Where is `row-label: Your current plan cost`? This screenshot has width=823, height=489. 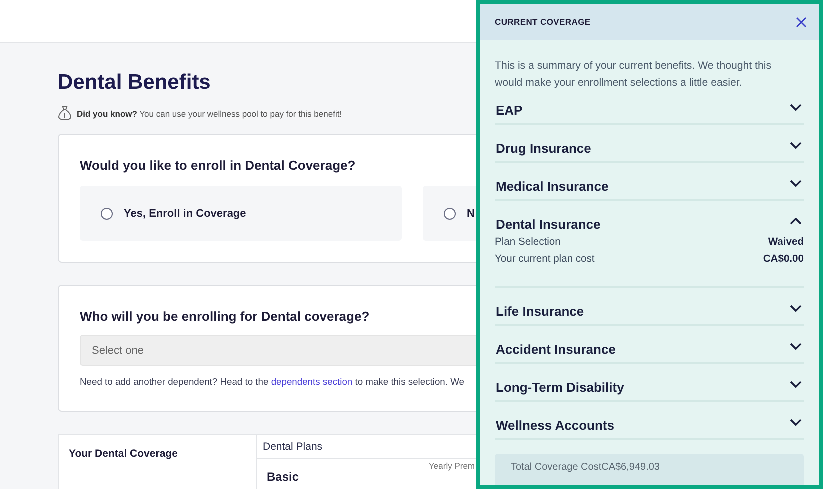 row-label: Your current plan cost is located at coordinates (545, 260).